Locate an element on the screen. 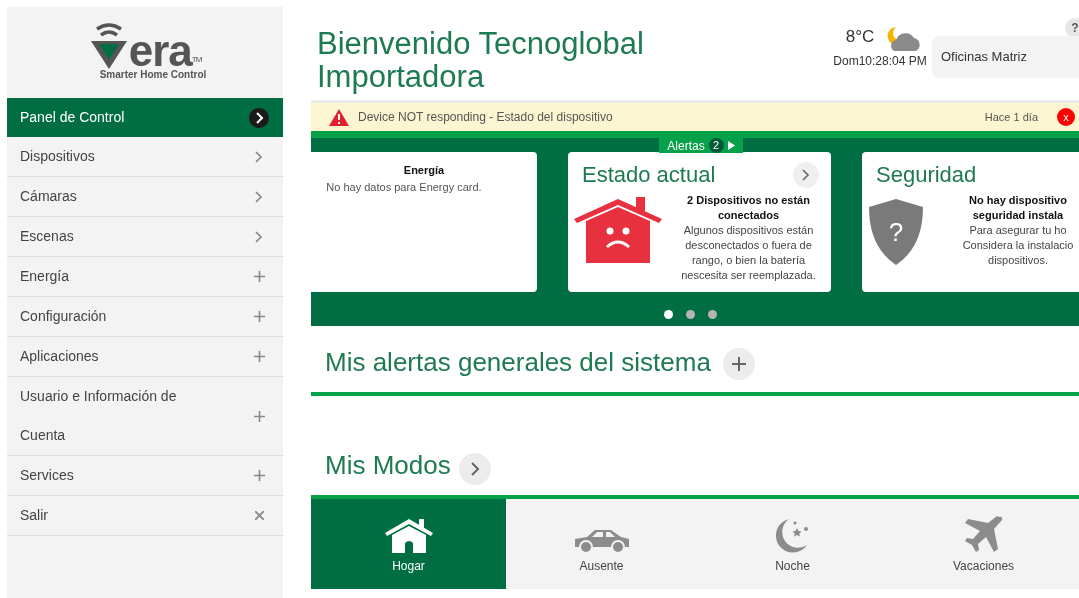  mode-button: Ausente is located at coordinates (601, 544).